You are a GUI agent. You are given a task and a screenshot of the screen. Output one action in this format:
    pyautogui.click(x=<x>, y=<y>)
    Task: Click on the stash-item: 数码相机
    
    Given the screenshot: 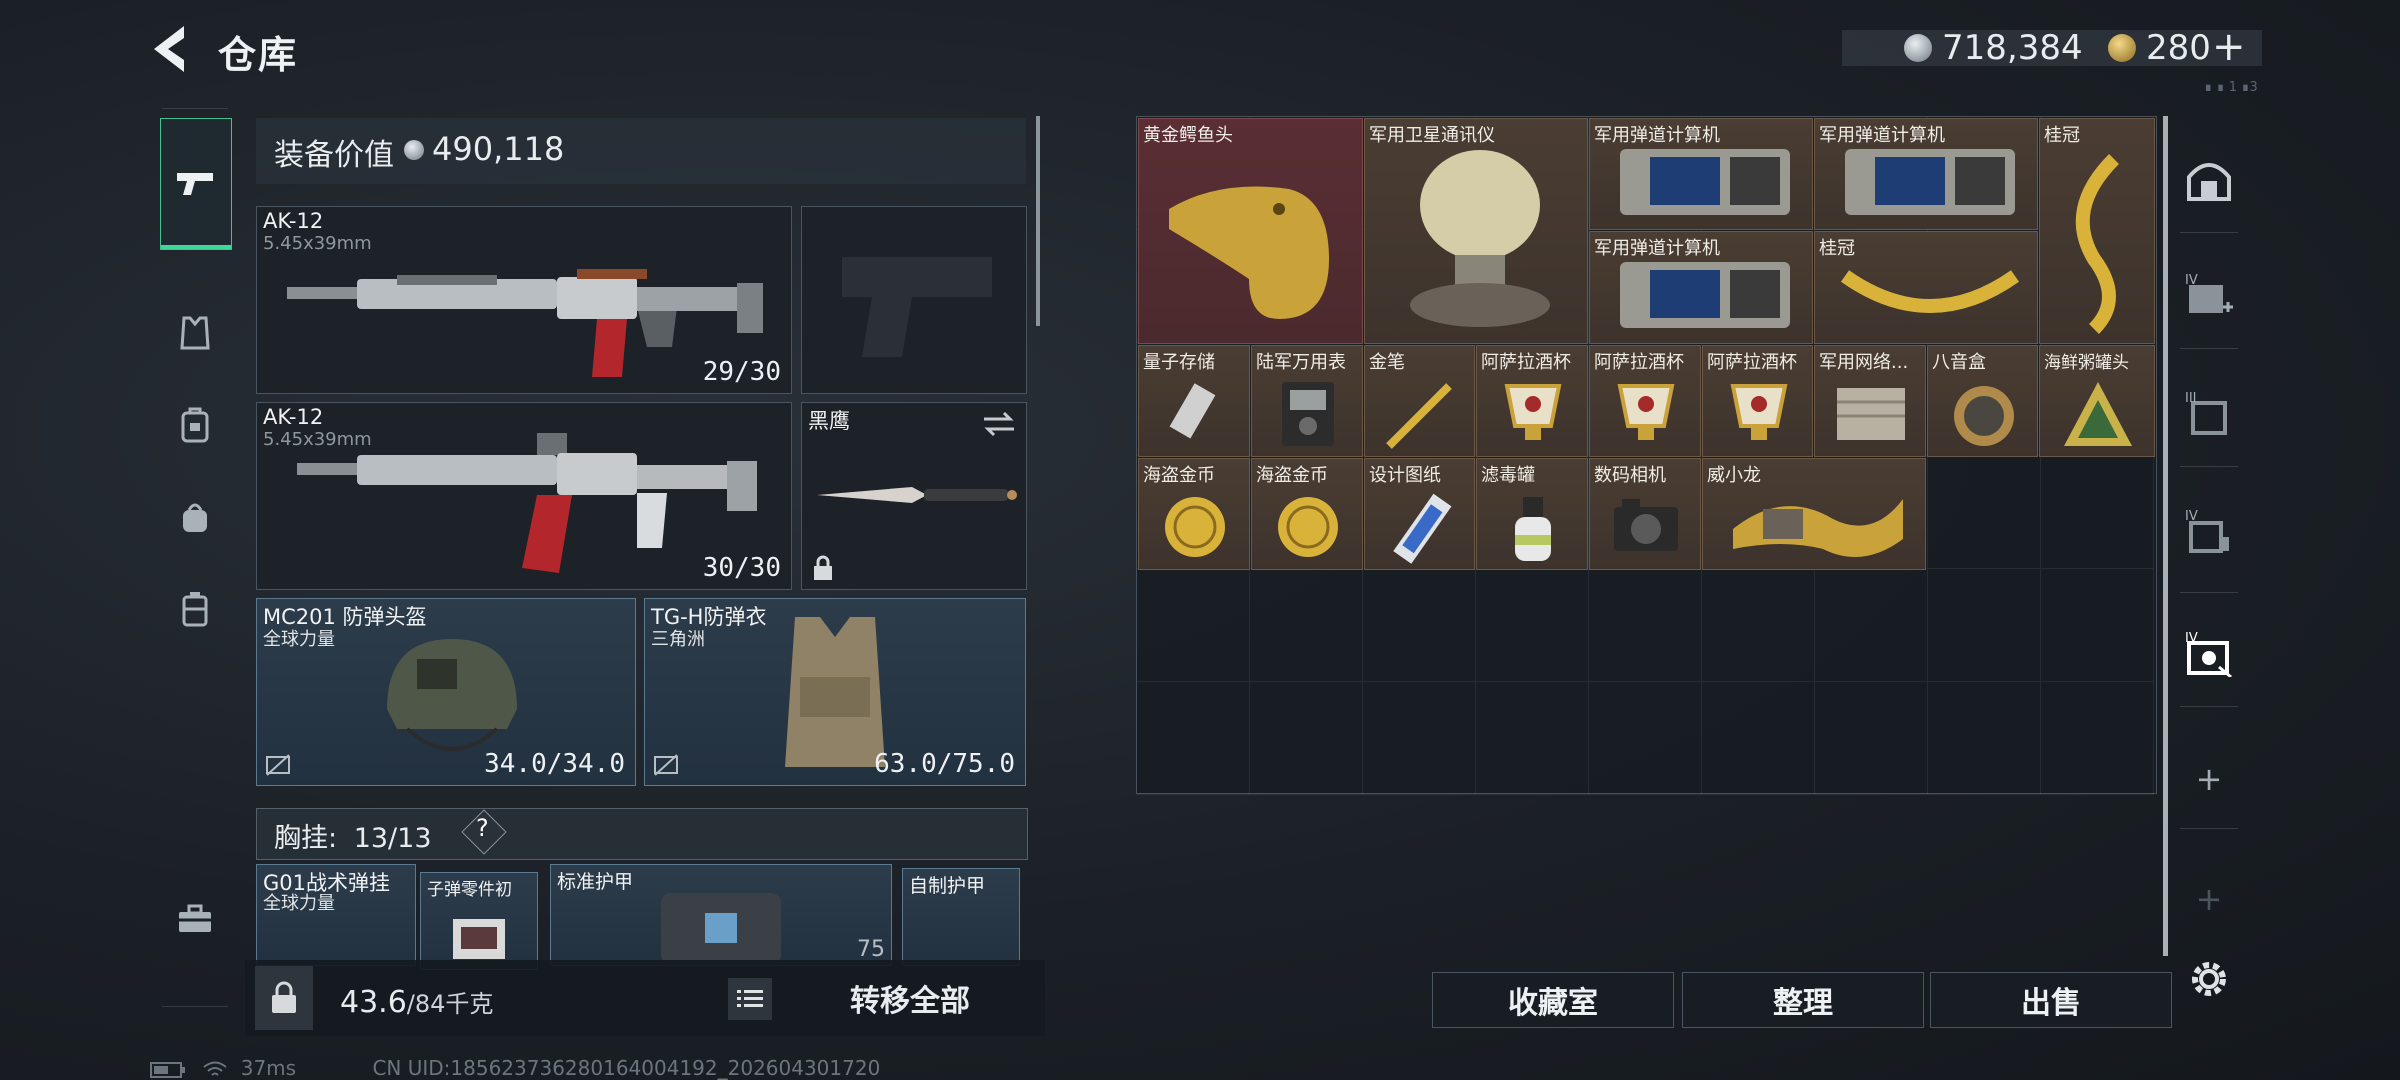 What is the action you would take?
    pyautogui.click(x=1645, y=514)
    